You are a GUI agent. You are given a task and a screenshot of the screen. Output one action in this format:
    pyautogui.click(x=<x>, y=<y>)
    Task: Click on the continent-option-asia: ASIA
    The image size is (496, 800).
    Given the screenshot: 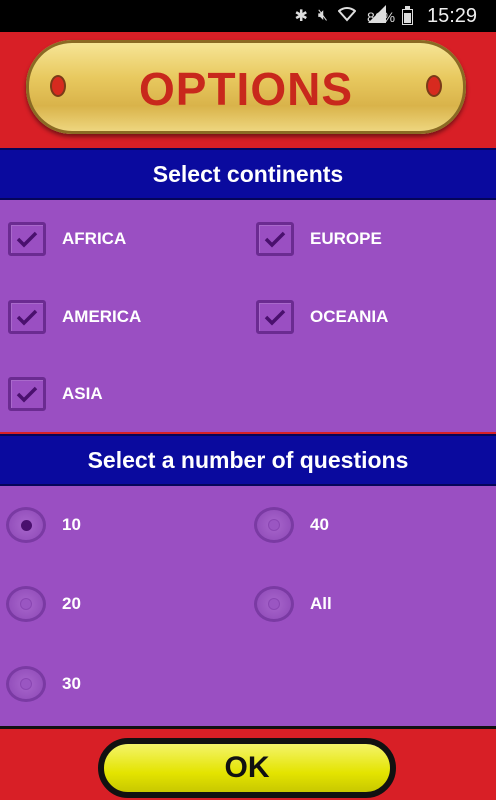 What is the action you would take?
    pyautogui.click(x=55, y=394)
    